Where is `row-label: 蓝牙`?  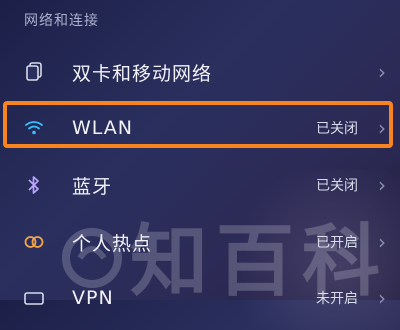 row-label: 蓝牙 is located at coordinates (92, 186).